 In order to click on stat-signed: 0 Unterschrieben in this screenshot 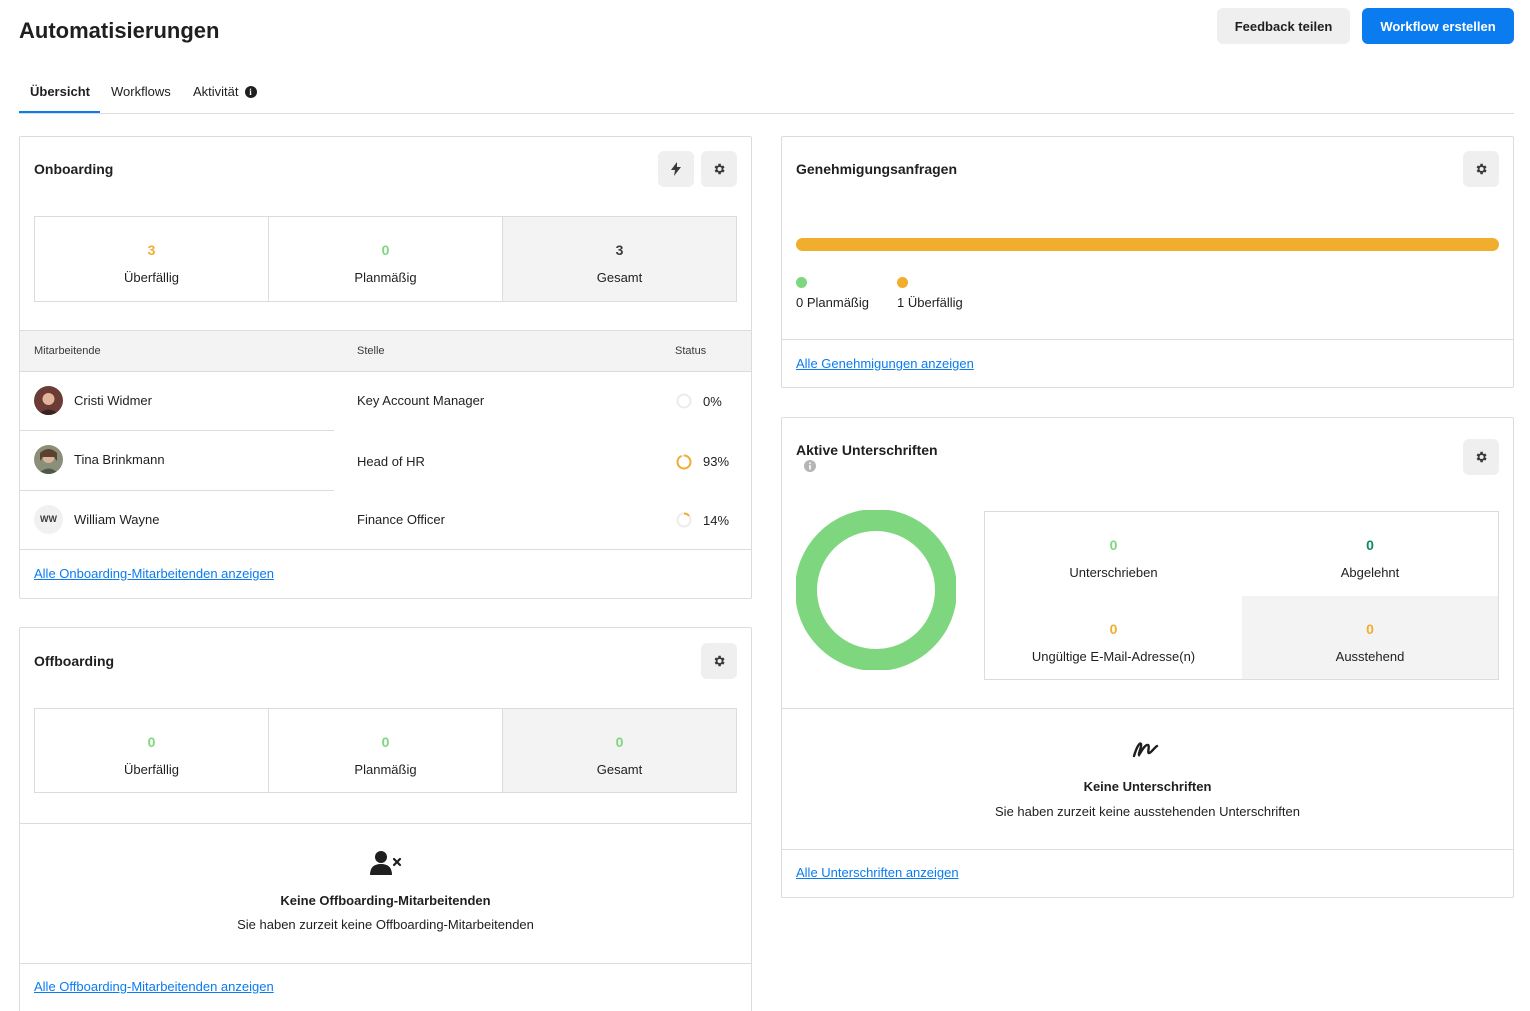, I will do `click(1113, 554)`.